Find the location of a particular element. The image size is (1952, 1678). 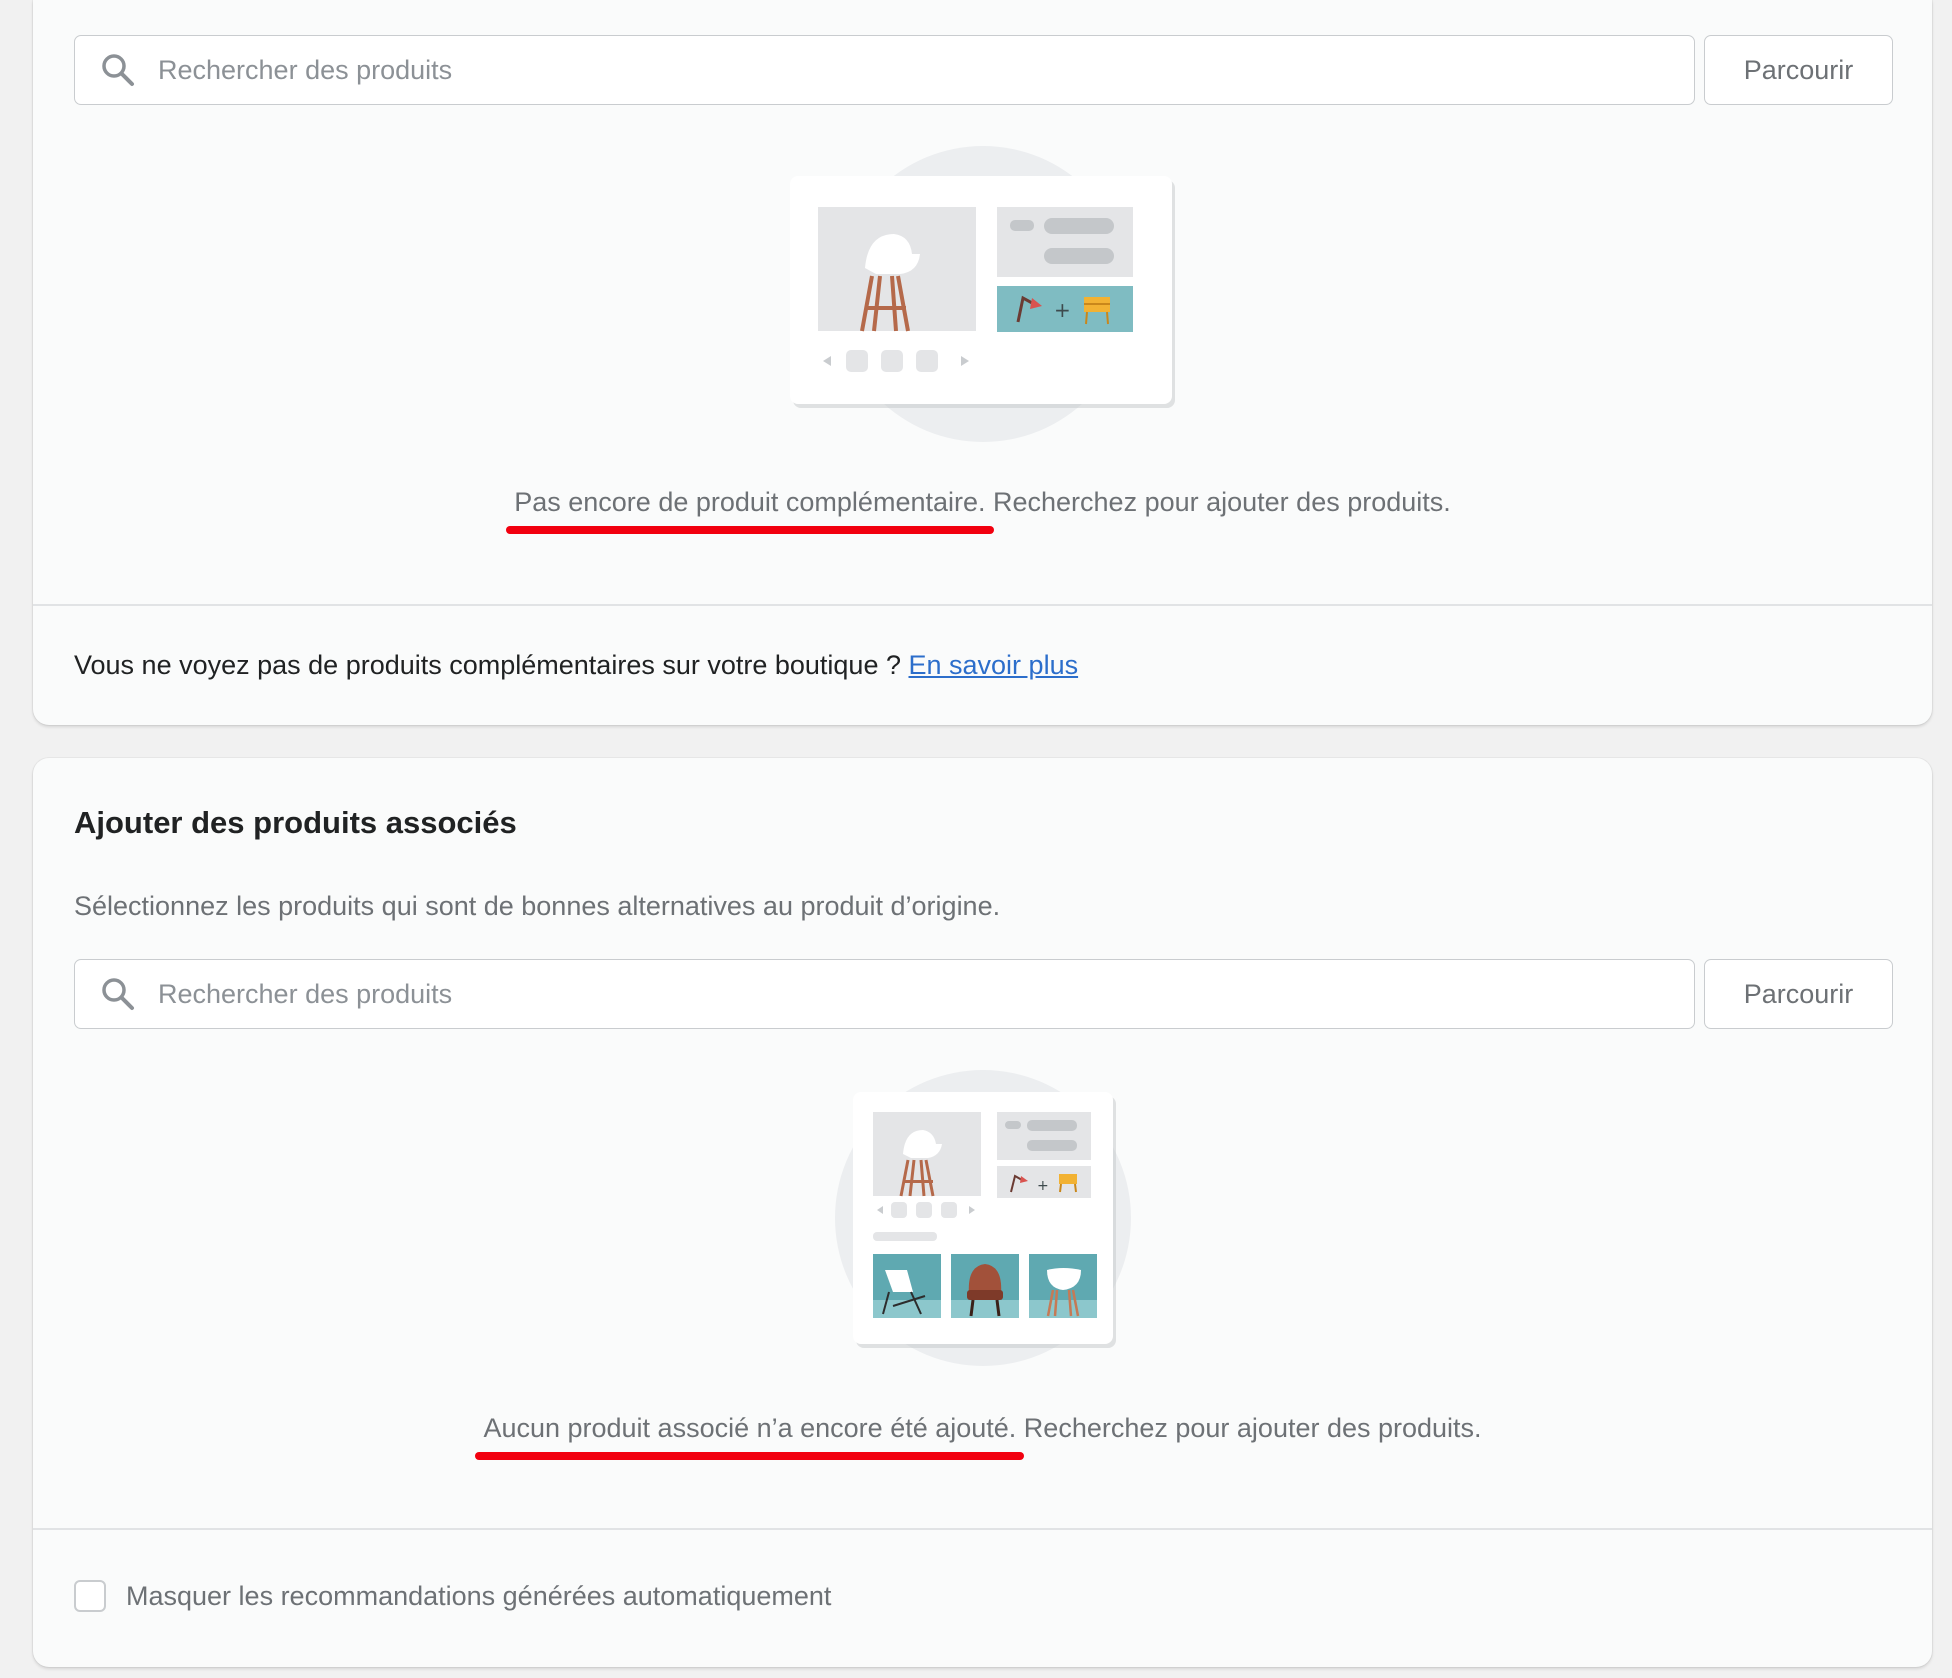

complementary-browse-button: Parcourir is located at coordinates (1798, 70).